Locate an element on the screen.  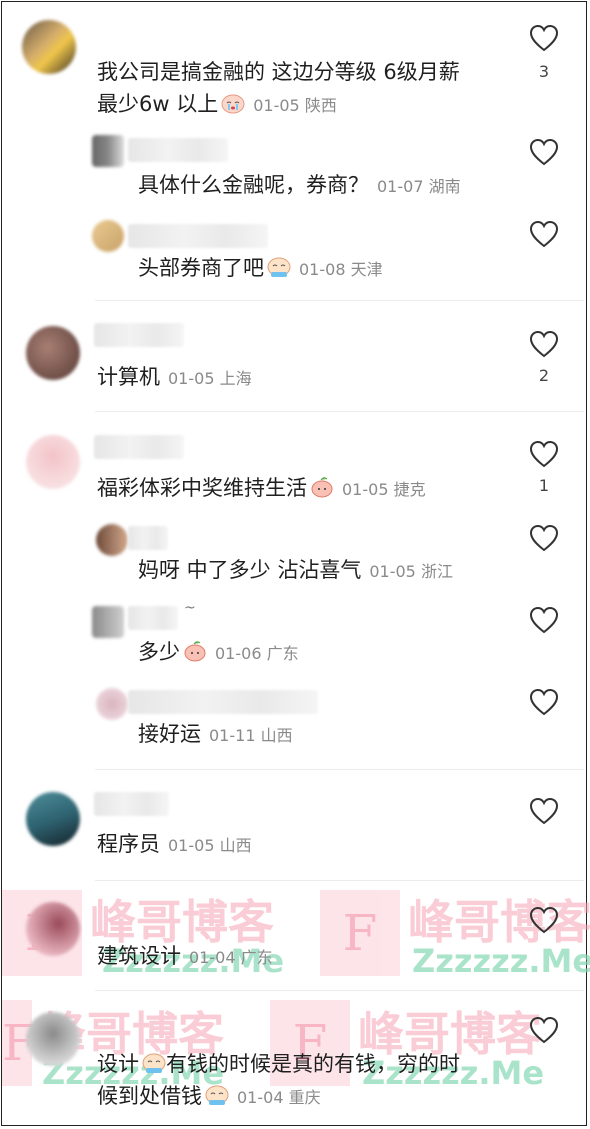
username-tilde: ~ is located at coordinates (190, 608).